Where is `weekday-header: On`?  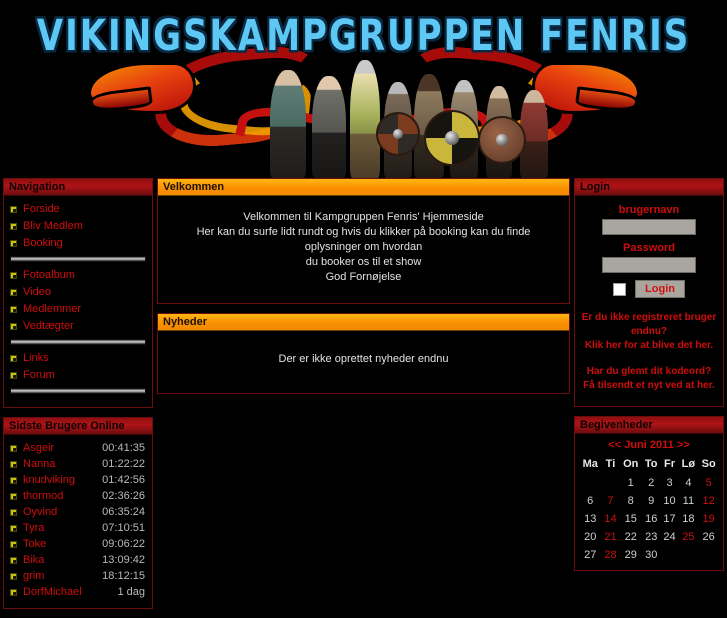
weekday-header: On is located at coordinates (631, 464).